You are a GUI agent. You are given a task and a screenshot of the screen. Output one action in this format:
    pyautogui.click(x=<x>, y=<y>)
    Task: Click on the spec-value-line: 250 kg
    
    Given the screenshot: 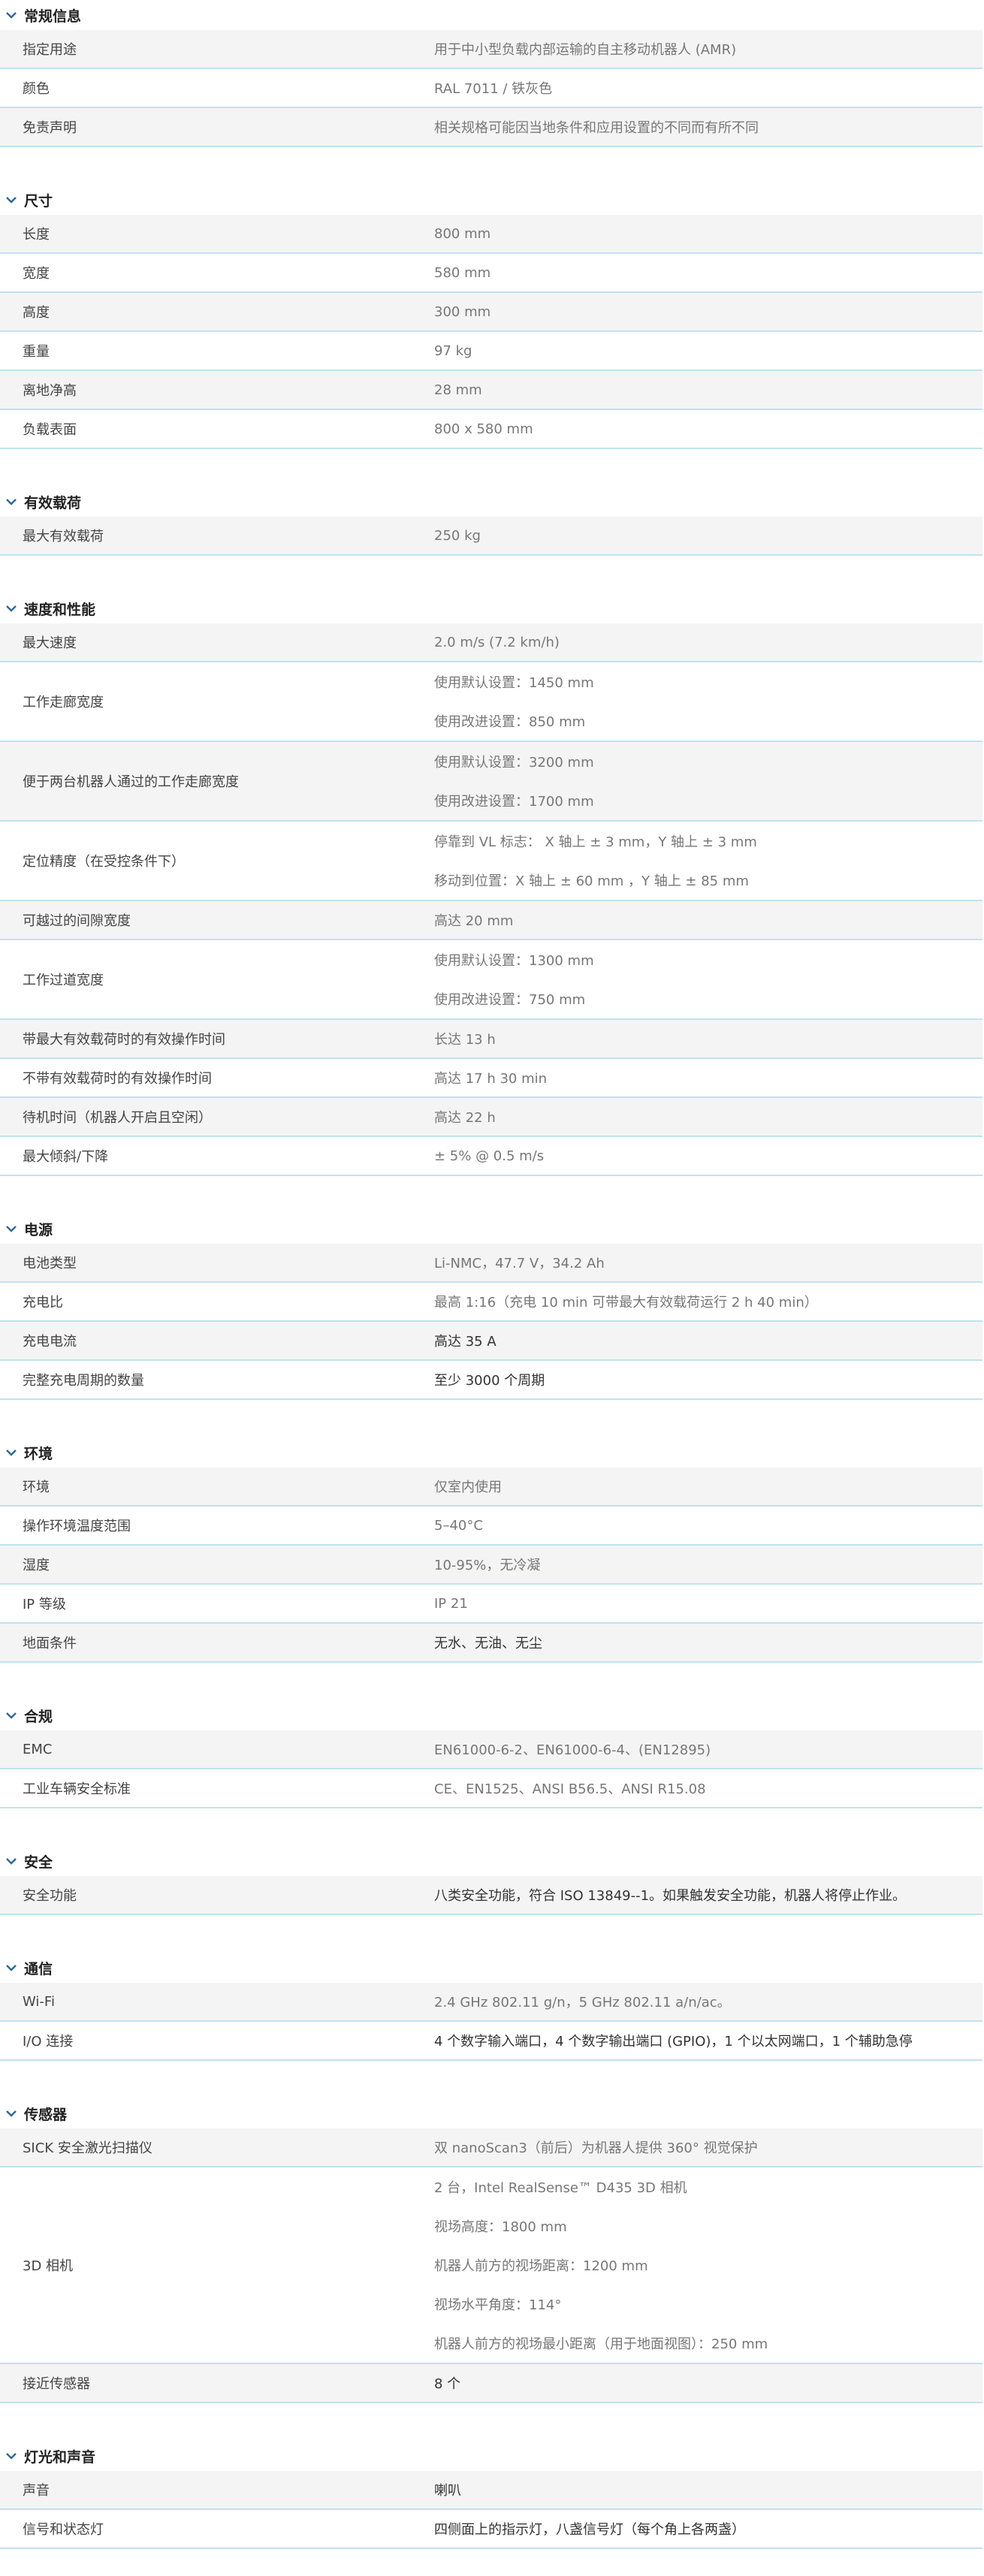 What is the action you would take?
    pyautogui.click(x=458, y=535)
    